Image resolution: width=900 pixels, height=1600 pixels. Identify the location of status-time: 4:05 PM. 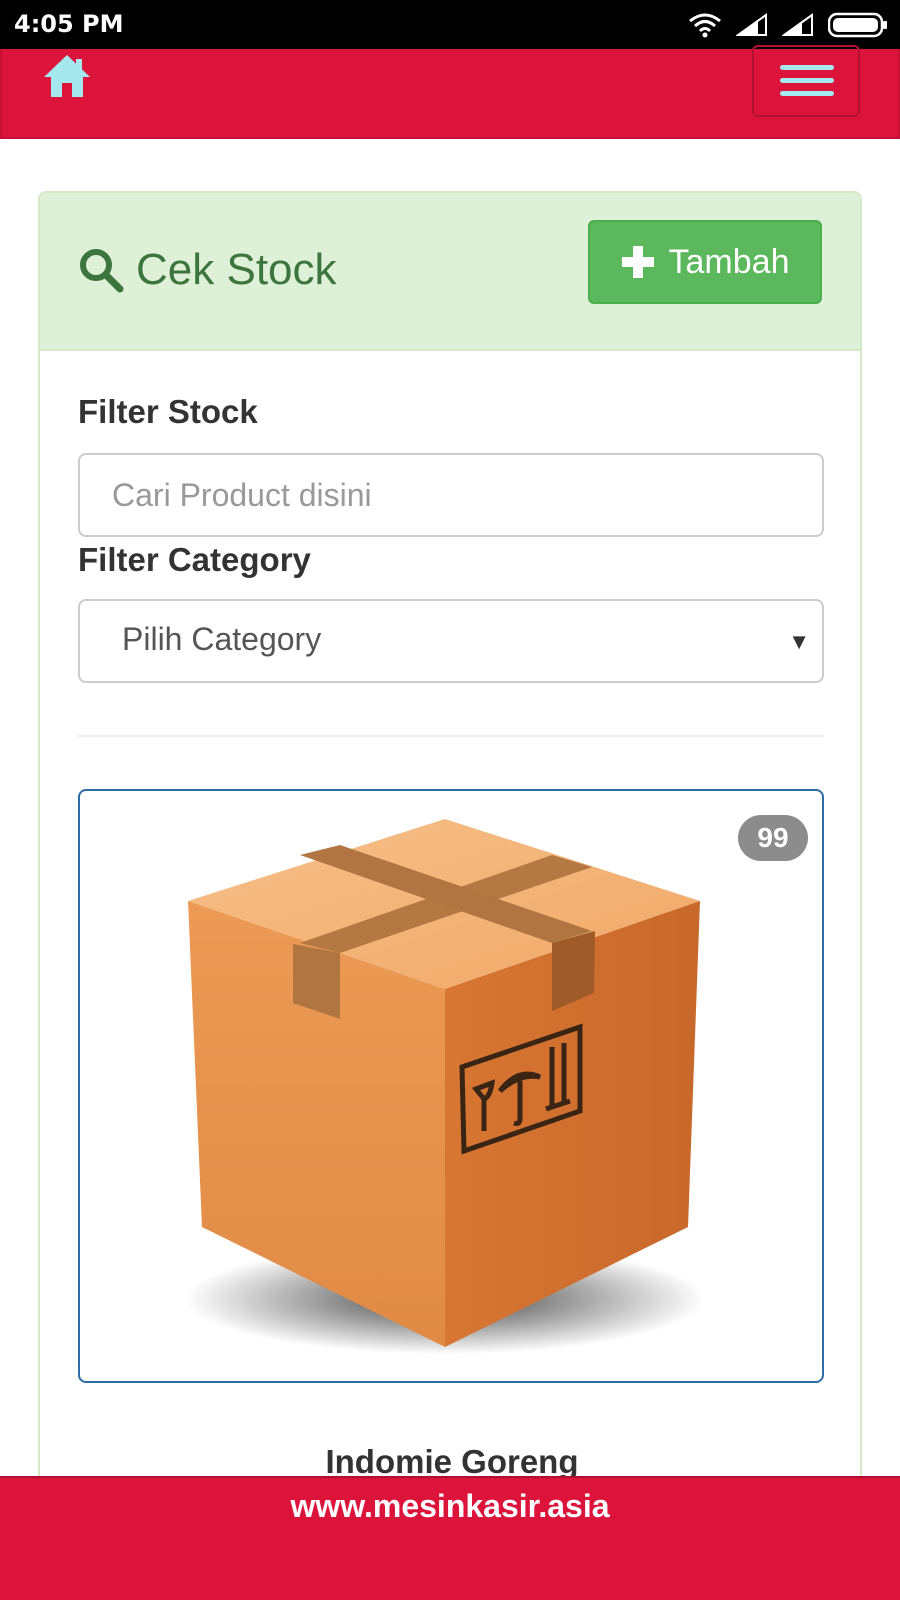
(69, 24).